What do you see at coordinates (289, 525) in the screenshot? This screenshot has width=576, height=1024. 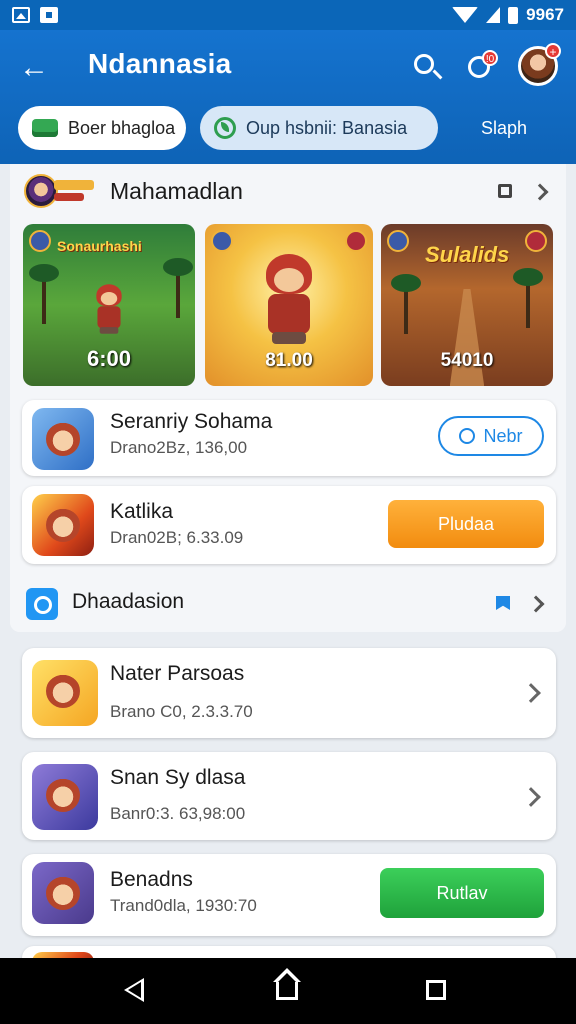 I see `list-item: Katlika Dran02B; 6.33.09 Pludaa` at bounding box center [289, 525].